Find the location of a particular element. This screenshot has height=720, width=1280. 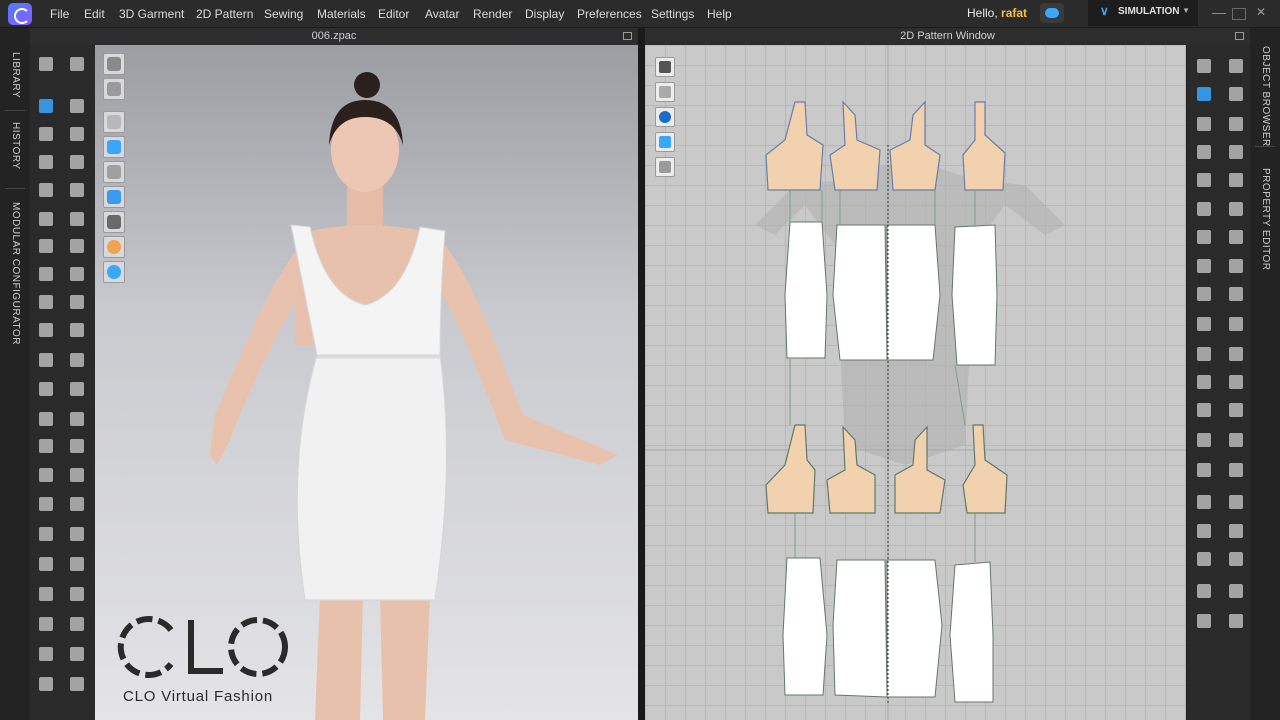

menu-3d-garment: 3D Garment is located at coordinates (151, 14).